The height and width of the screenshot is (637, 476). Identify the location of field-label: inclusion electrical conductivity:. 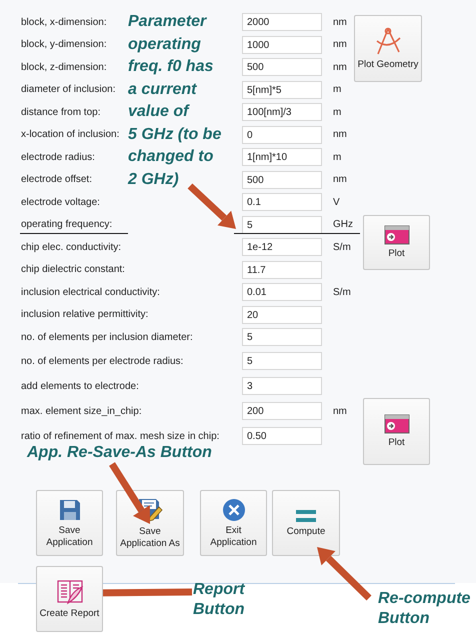
(90, 292).